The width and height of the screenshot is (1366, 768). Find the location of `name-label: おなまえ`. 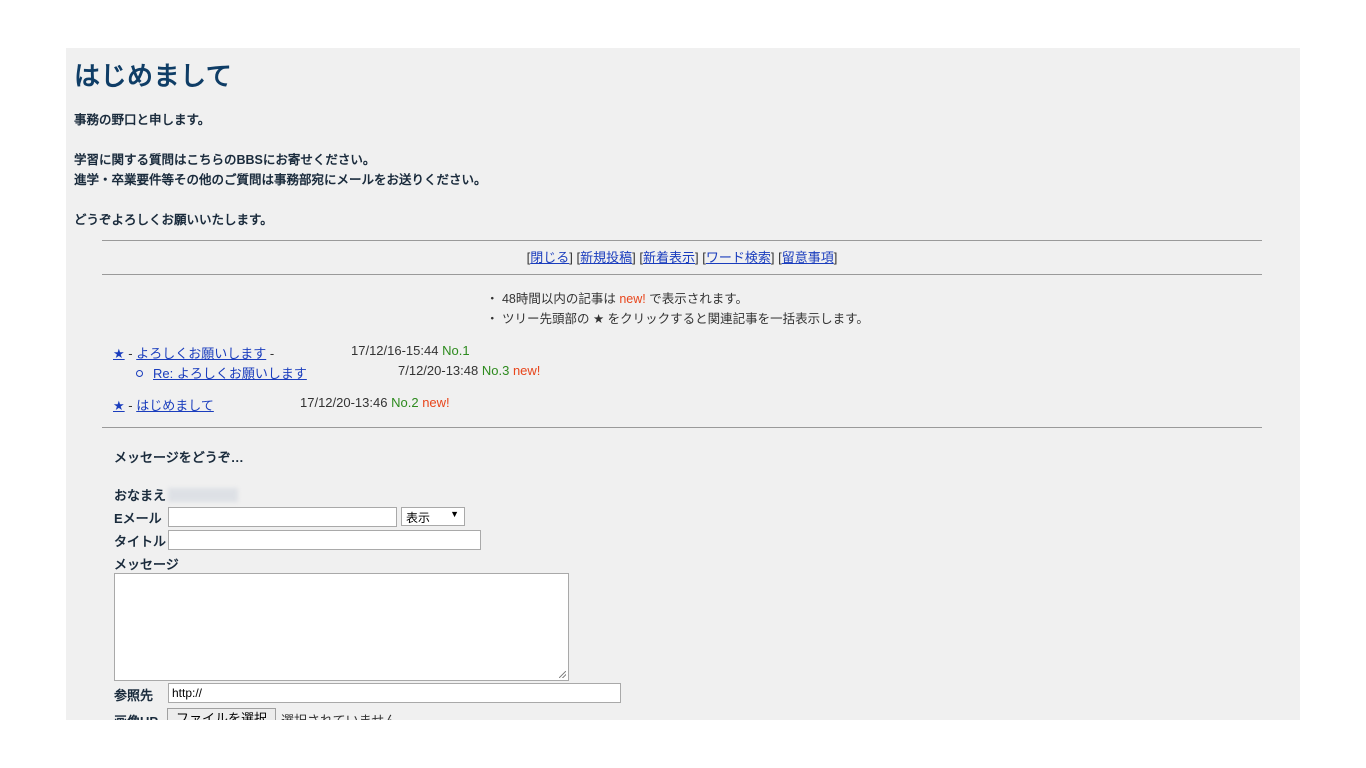

name-label: おなまえ is located at coordinates (140, 495).